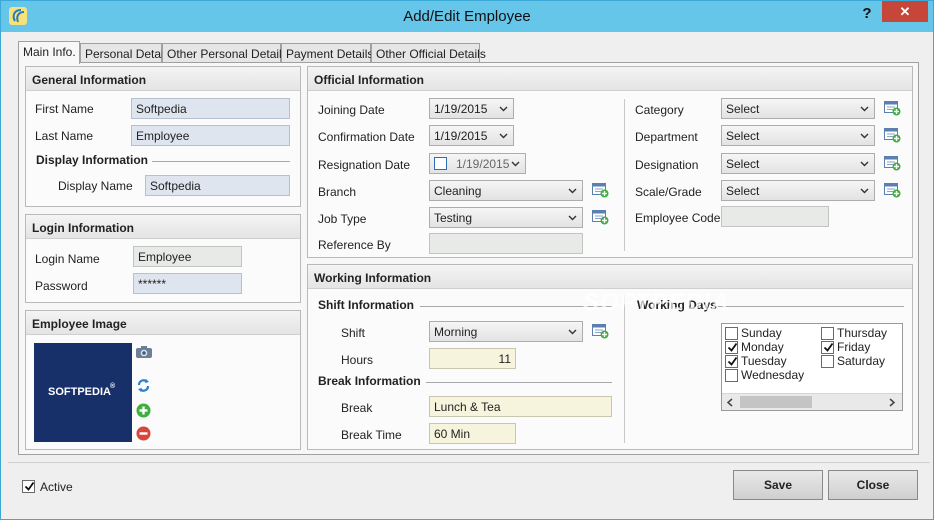 The width and height of the screenshot is (934, 520). Describe the element at coordinates (95, 186) in the screenshot. I see `display-name-label: Display Name` at that location.